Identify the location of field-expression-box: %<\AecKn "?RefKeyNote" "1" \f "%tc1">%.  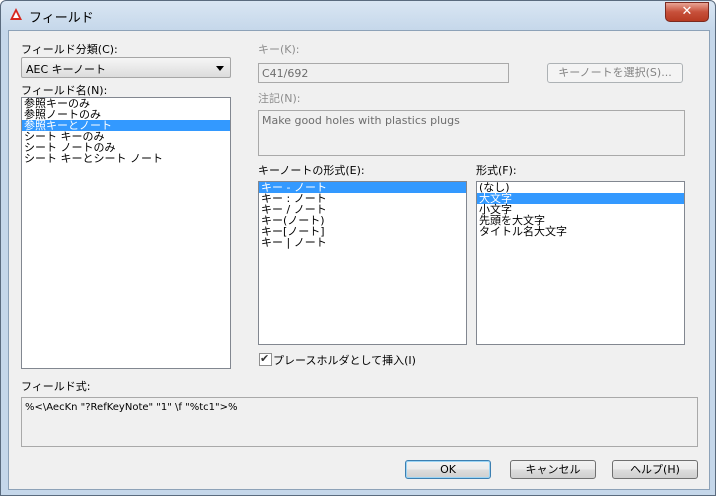
(359, 422).